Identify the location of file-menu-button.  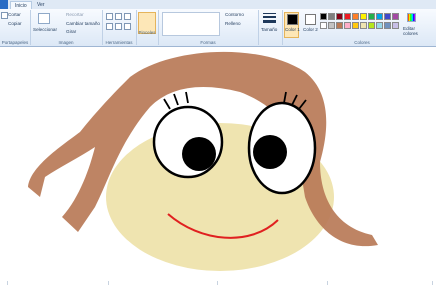
(4, 4).